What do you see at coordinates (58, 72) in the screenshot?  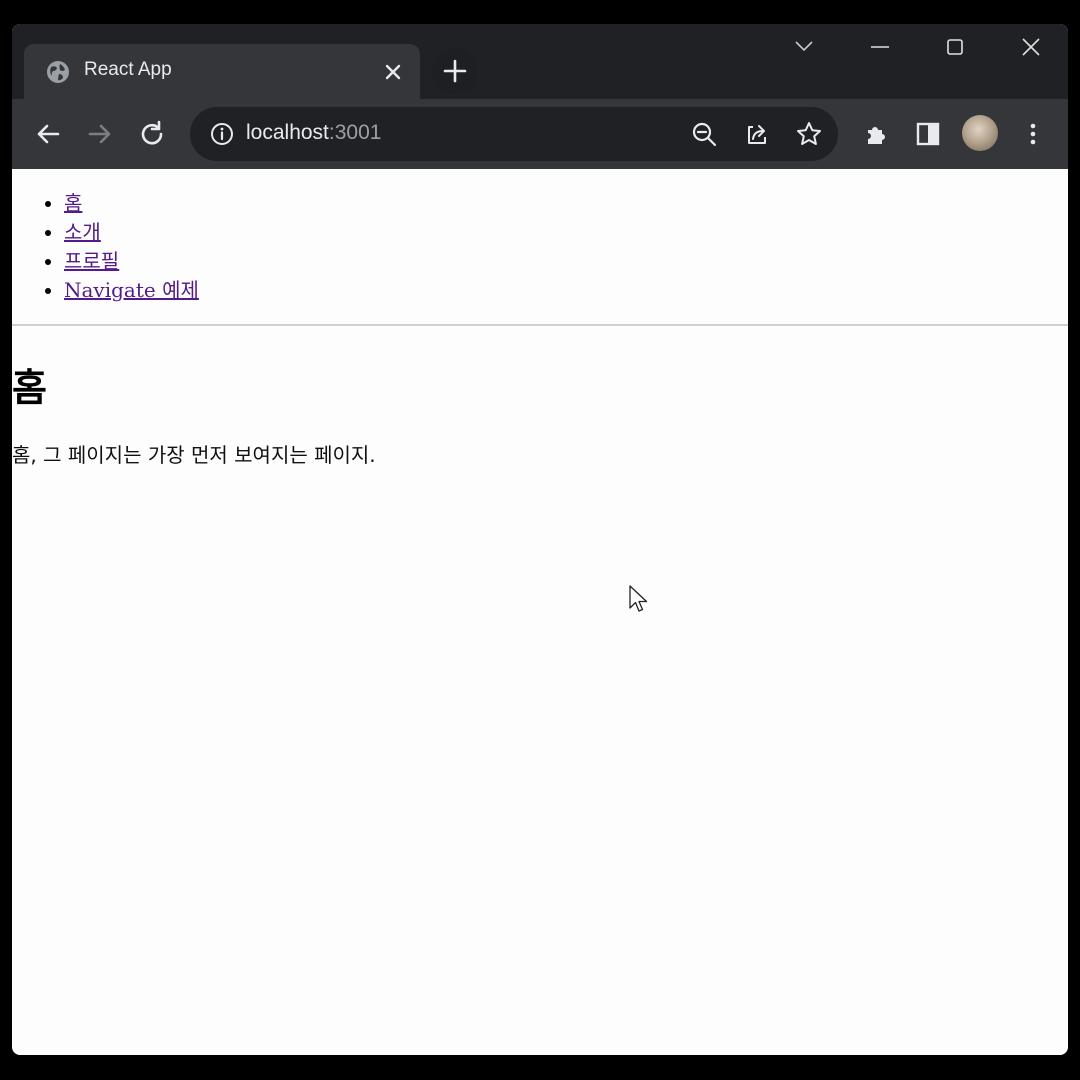 I see `globe-icon` at bounding box center [58, 72].